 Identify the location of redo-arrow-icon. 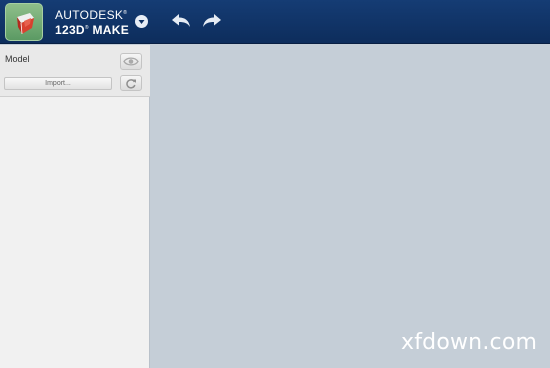
(212, 20).